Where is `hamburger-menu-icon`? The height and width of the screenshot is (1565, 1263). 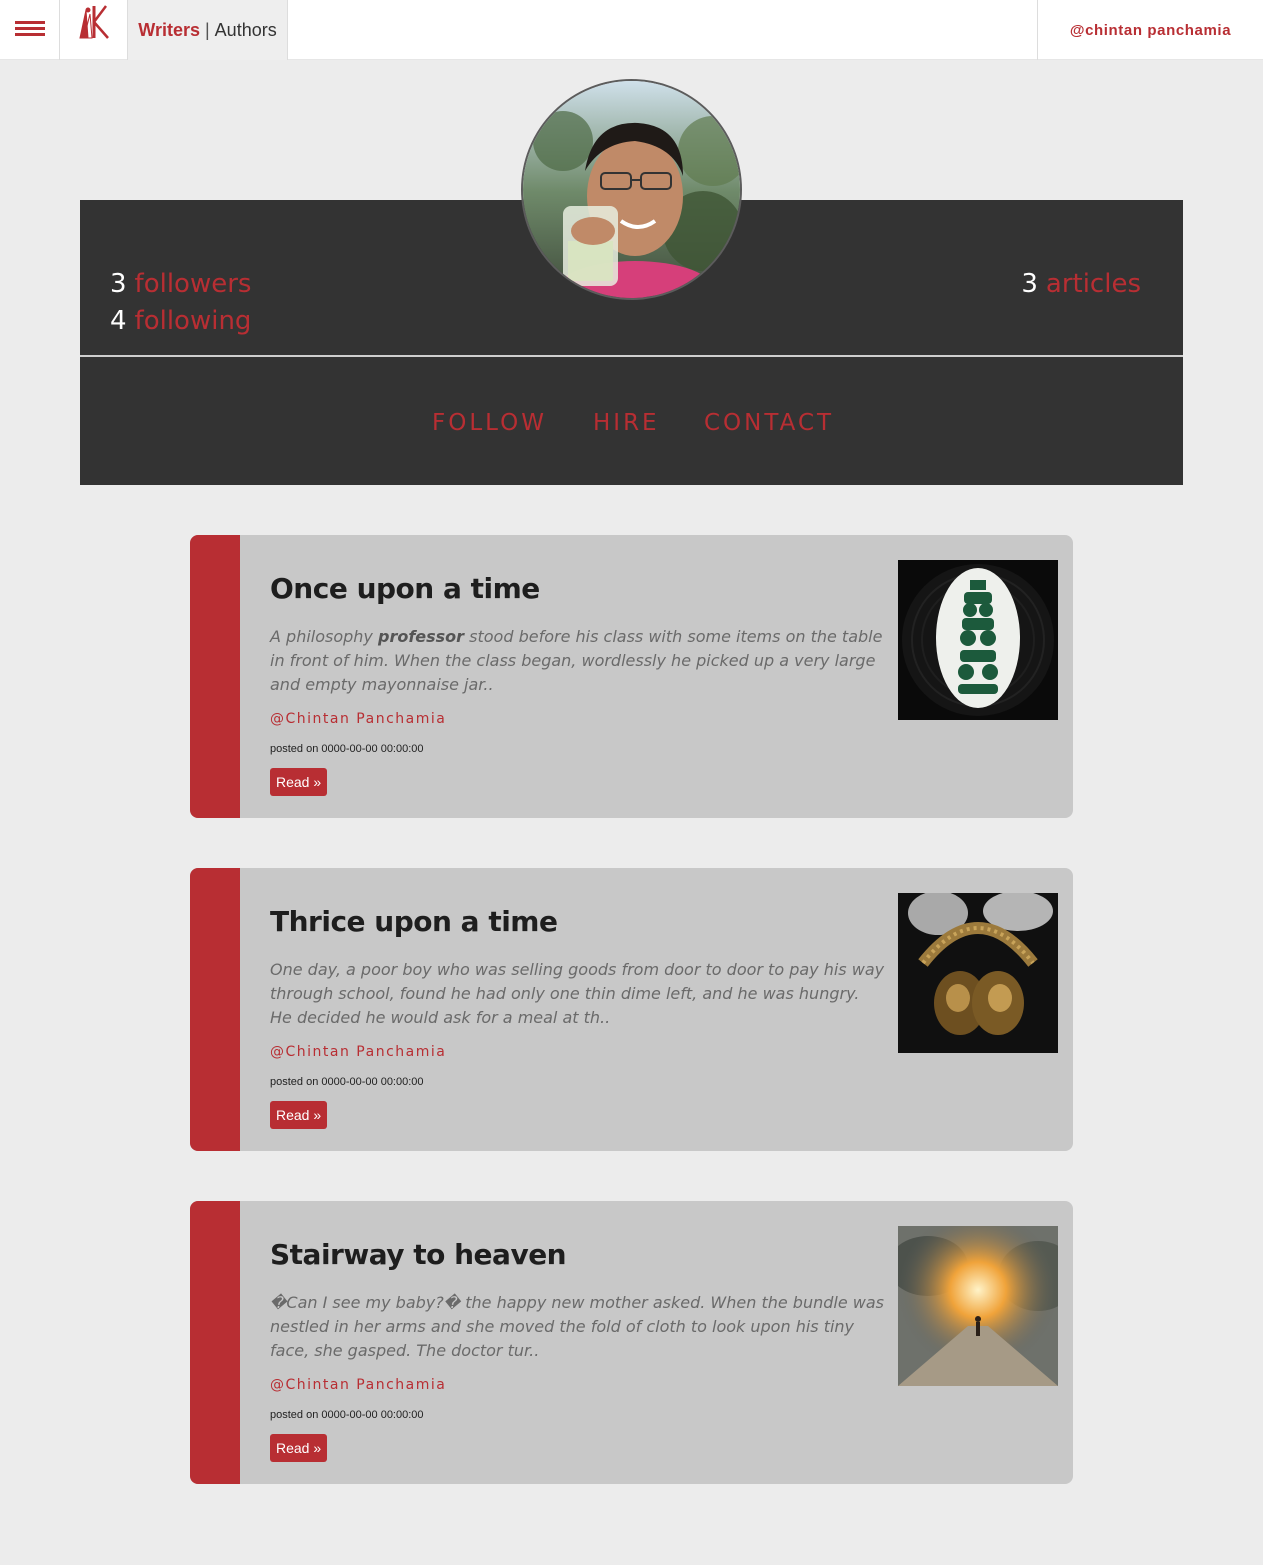
hamburger-menu-icon is located at coordinates (30, 30).